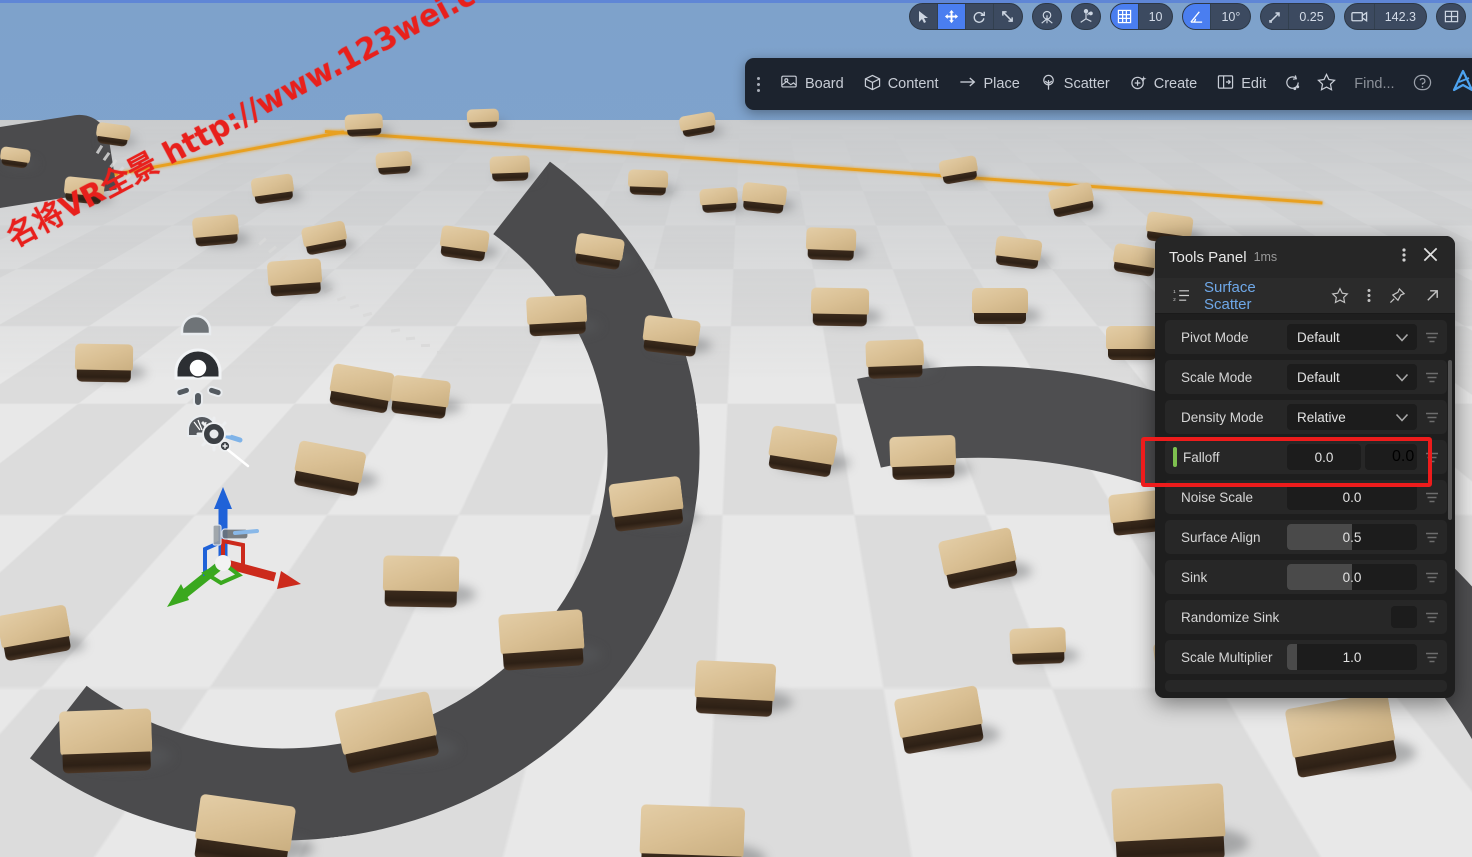  I want to click on camera-speed-group: 142.3, so click(1385, 16).